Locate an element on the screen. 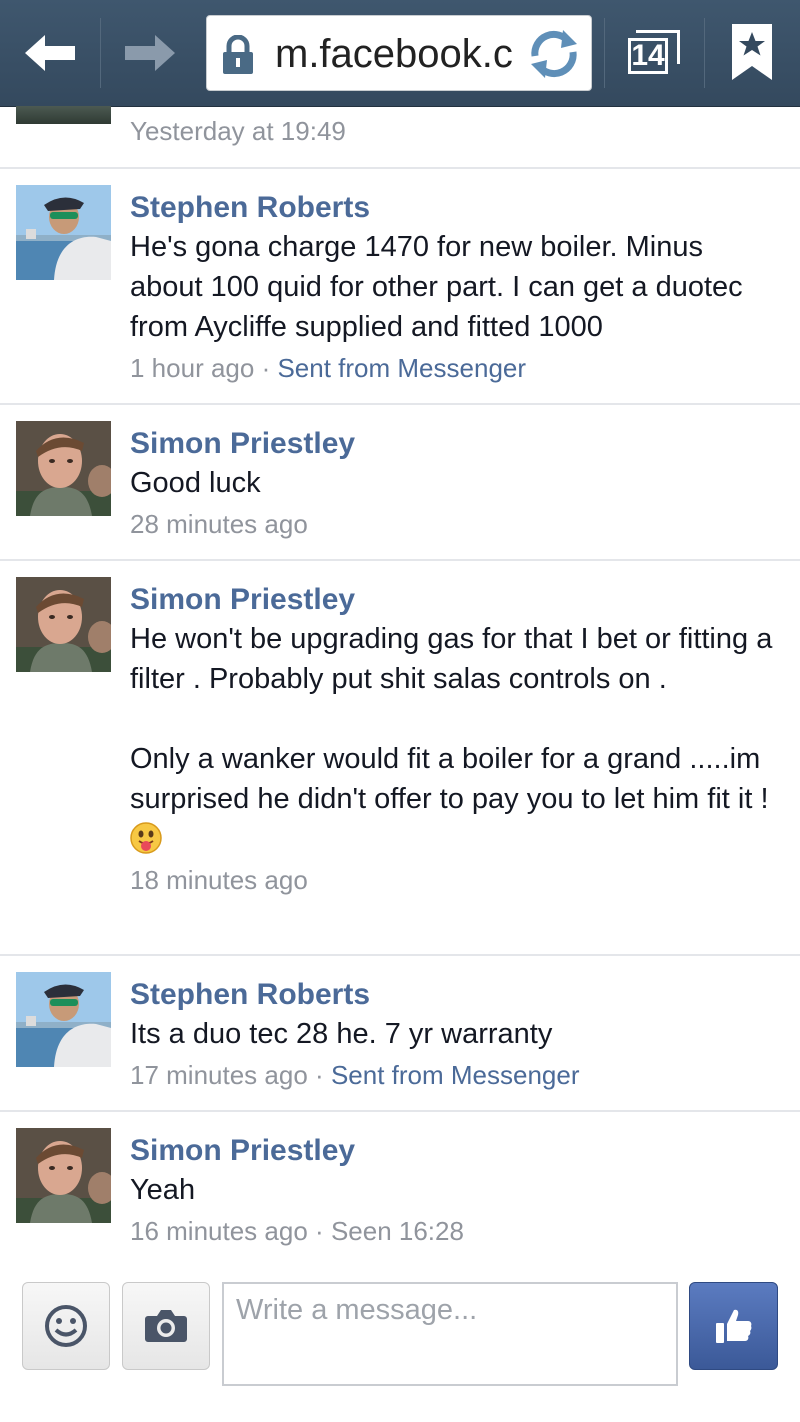 The width and height of the screenshot is (800, 1422). url-text: m.facebook.c is located at coordinates (394, 54).